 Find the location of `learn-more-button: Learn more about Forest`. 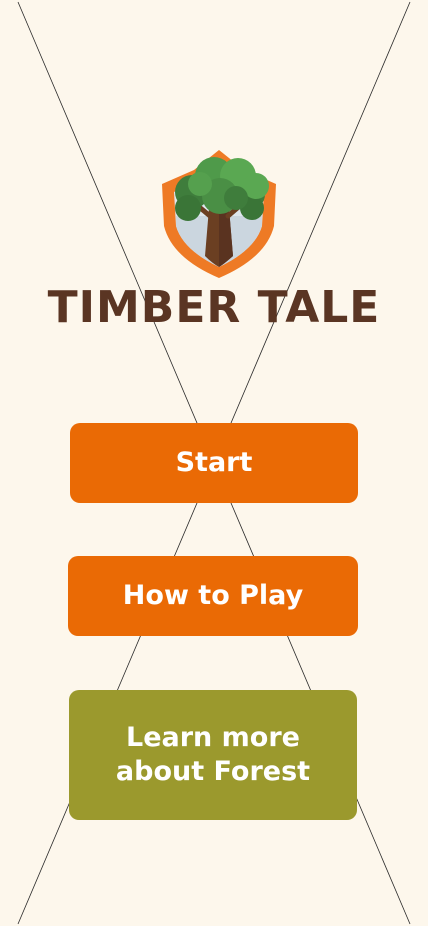

learn-more-button: Learn more about Forest is located at coordinates (213, 755).